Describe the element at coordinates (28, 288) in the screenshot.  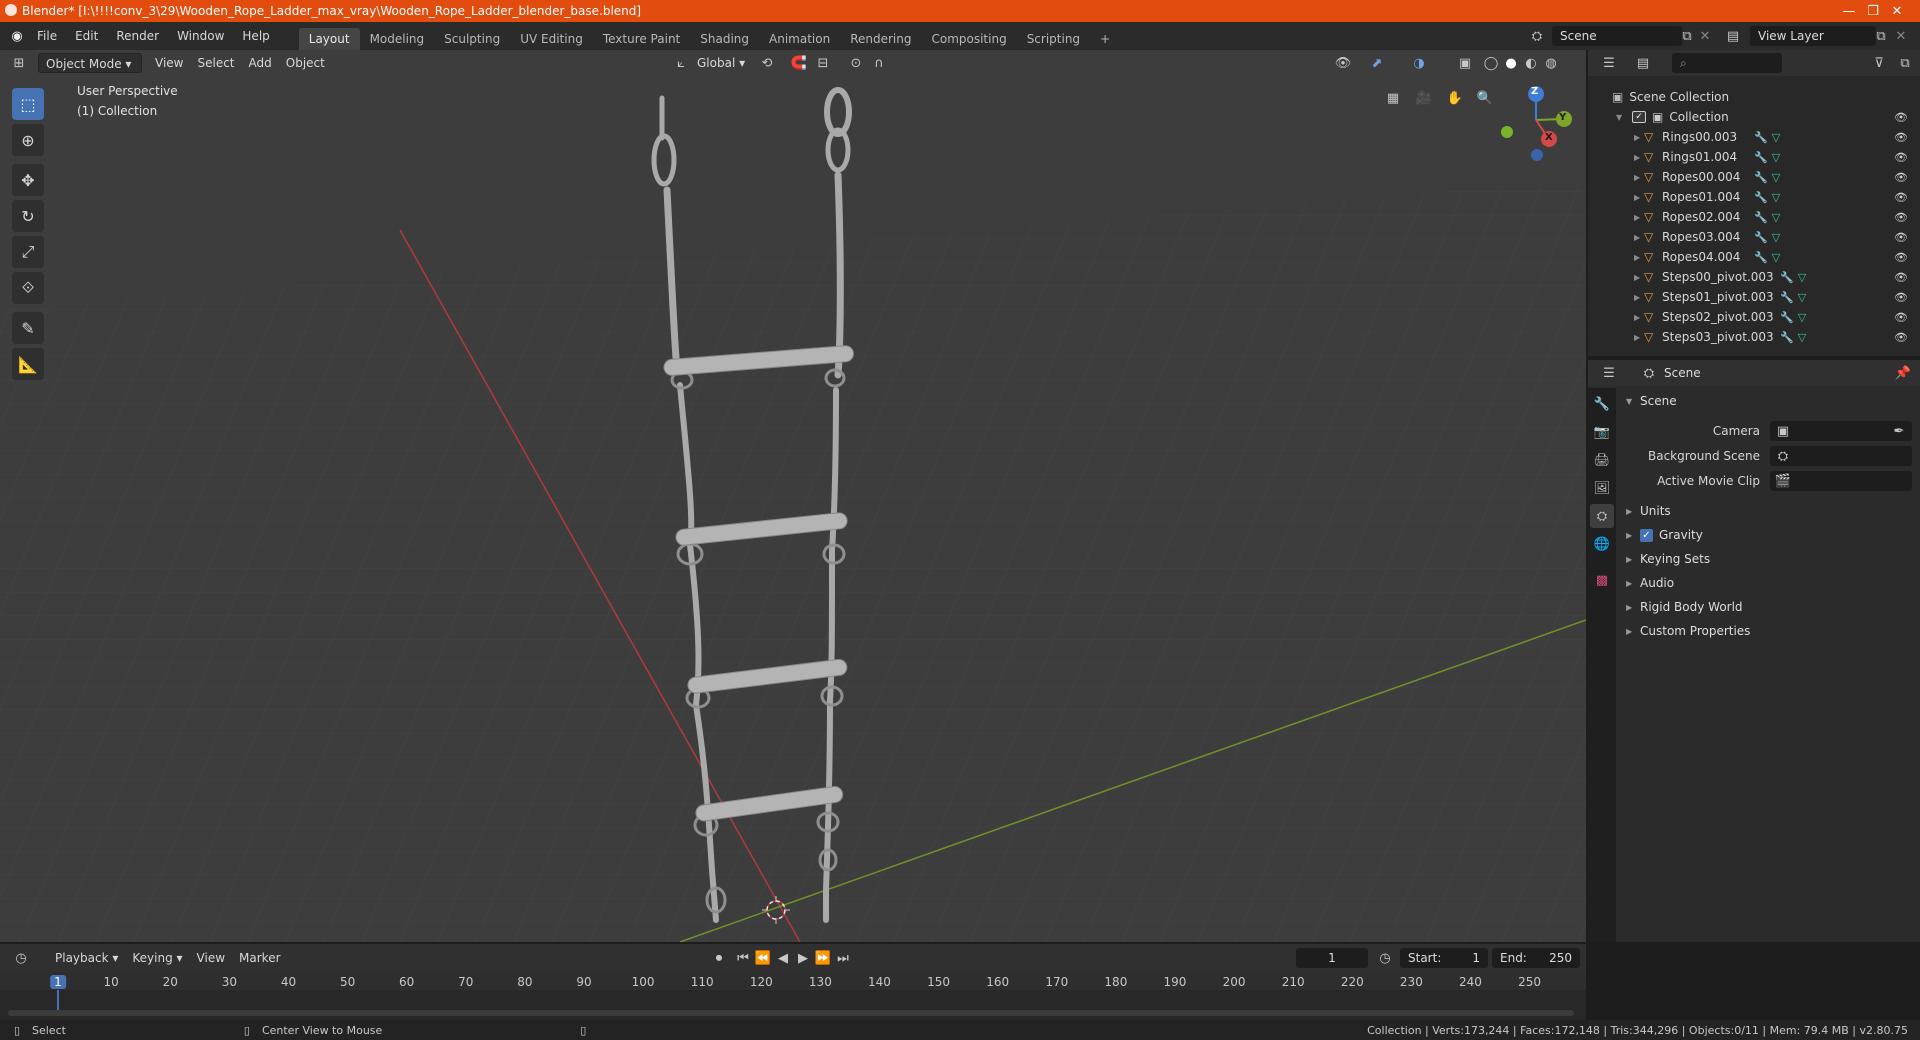
I see `transform-tool-icon: ⟐` at that location.